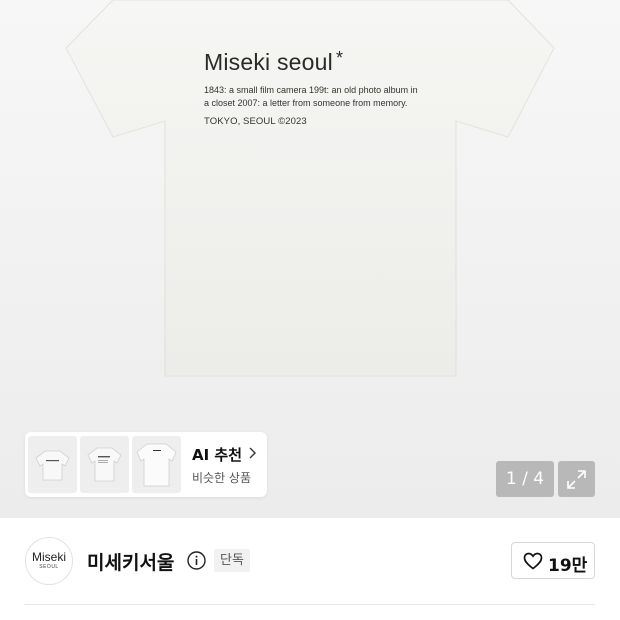 The height and width of the screenshot is (620, 620). Describe the element at coordinates (130, 561) in the screenshot. I see `store-name: 미세키서울` at that location.